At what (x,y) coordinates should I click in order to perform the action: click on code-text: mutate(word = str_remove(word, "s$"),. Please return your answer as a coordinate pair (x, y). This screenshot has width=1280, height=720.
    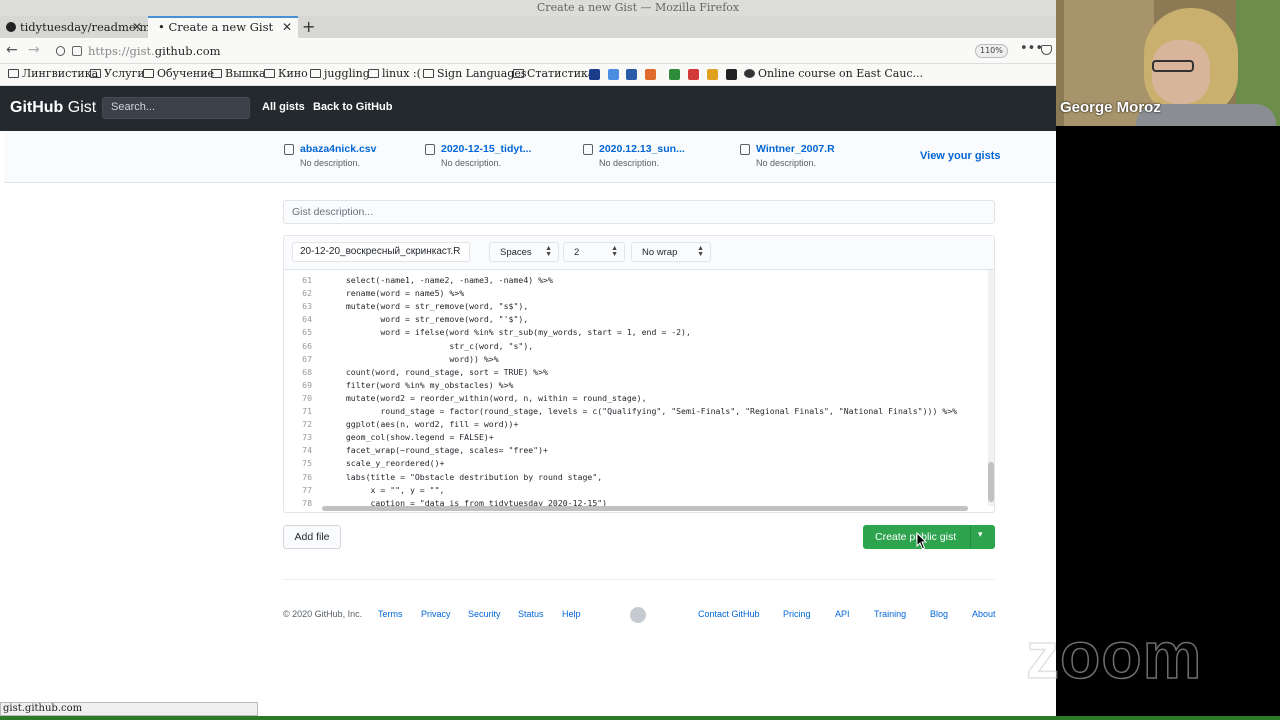
    Looking at the image, I should click on (432, 306).